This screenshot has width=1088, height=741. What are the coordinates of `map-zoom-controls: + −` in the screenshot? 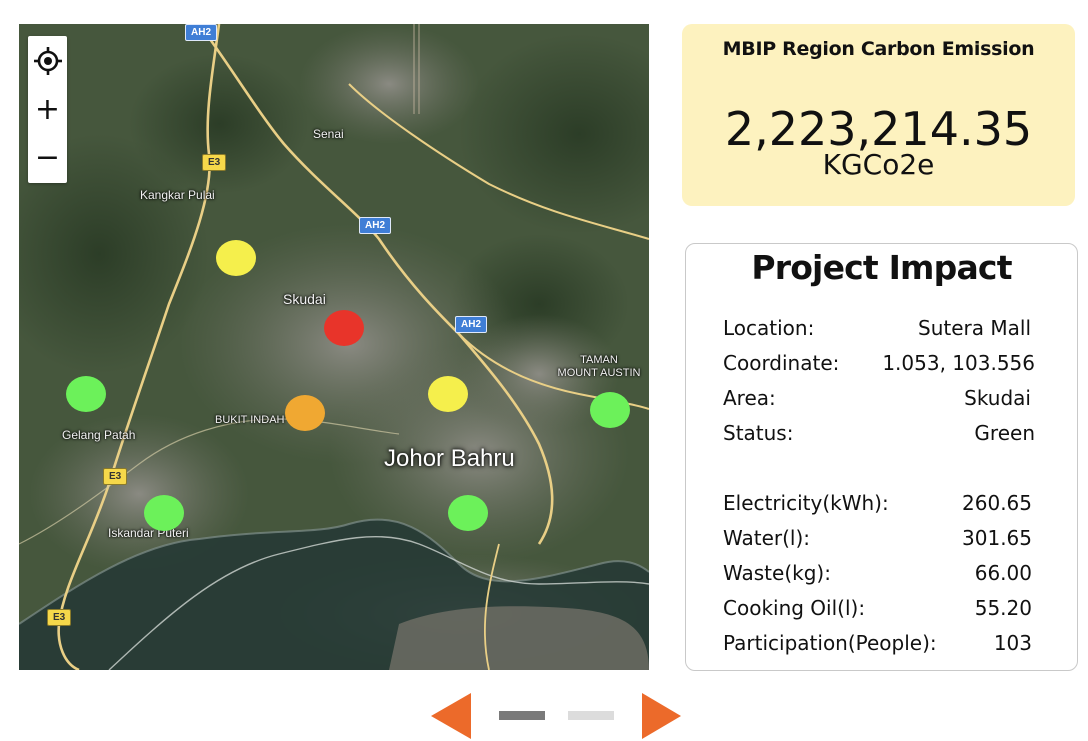 It's located at (47, 109).